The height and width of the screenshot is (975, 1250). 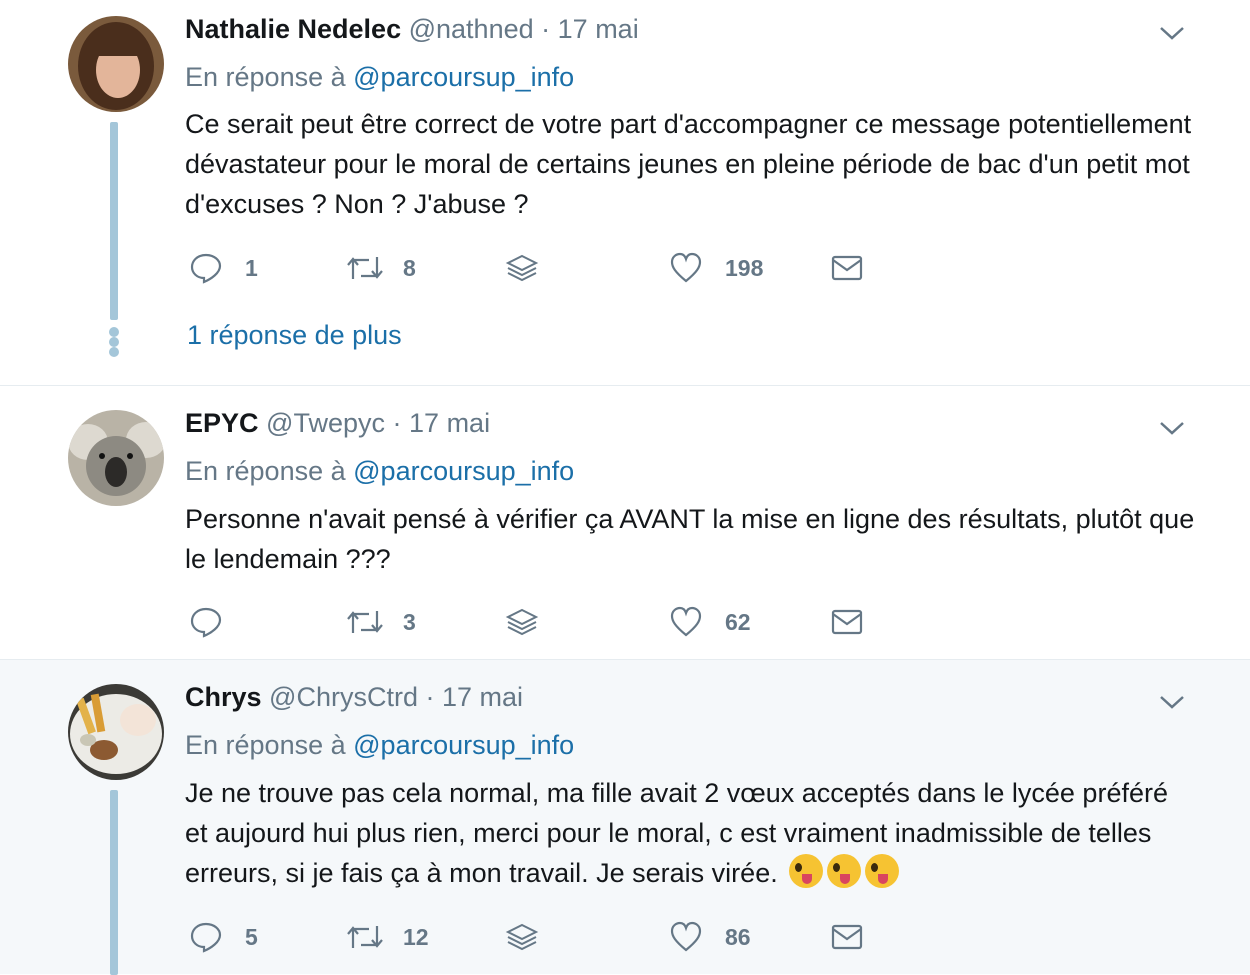 I want to click on user-handle: @ChrysCtrd, so click(x=343, y=697).